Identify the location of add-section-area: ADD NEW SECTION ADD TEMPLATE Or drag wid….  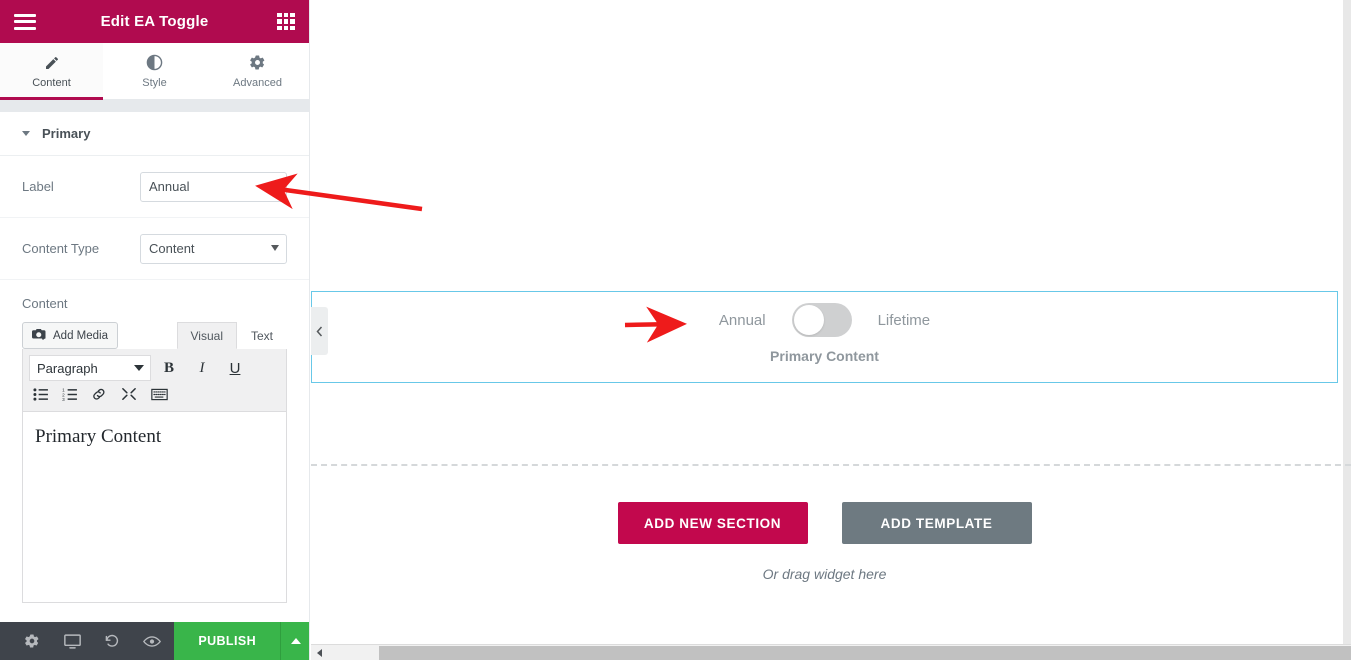
(824, 542).